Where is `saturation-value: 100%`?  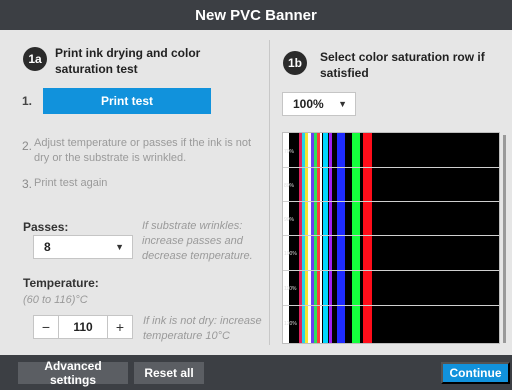
saturation-value: 100% is located at coordinates (308, 104).